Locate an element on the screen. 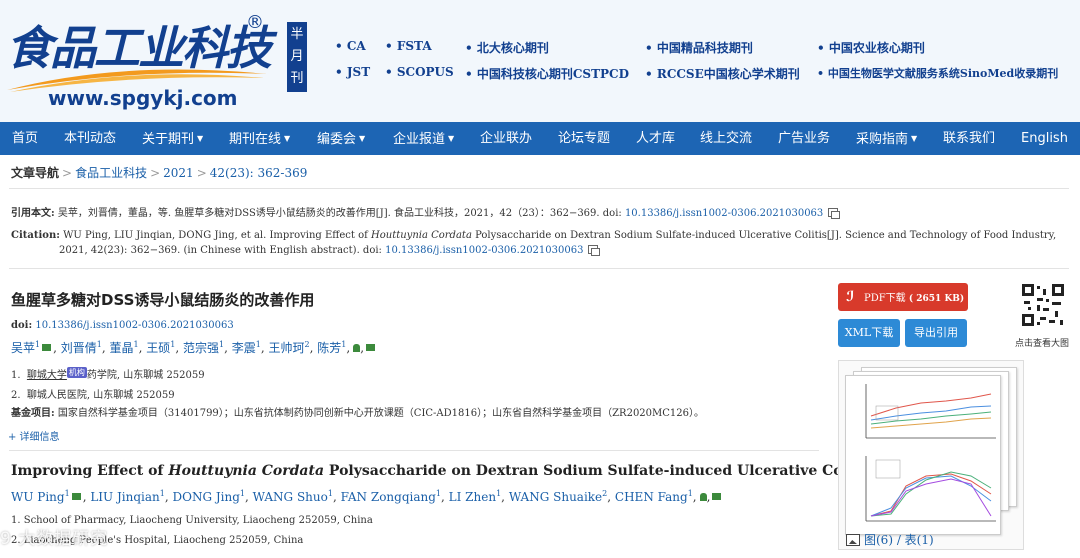 This screenshot has height=558, width=1080. nav-editorial: 编委会 ▼ is located at coordinates (341, 138).